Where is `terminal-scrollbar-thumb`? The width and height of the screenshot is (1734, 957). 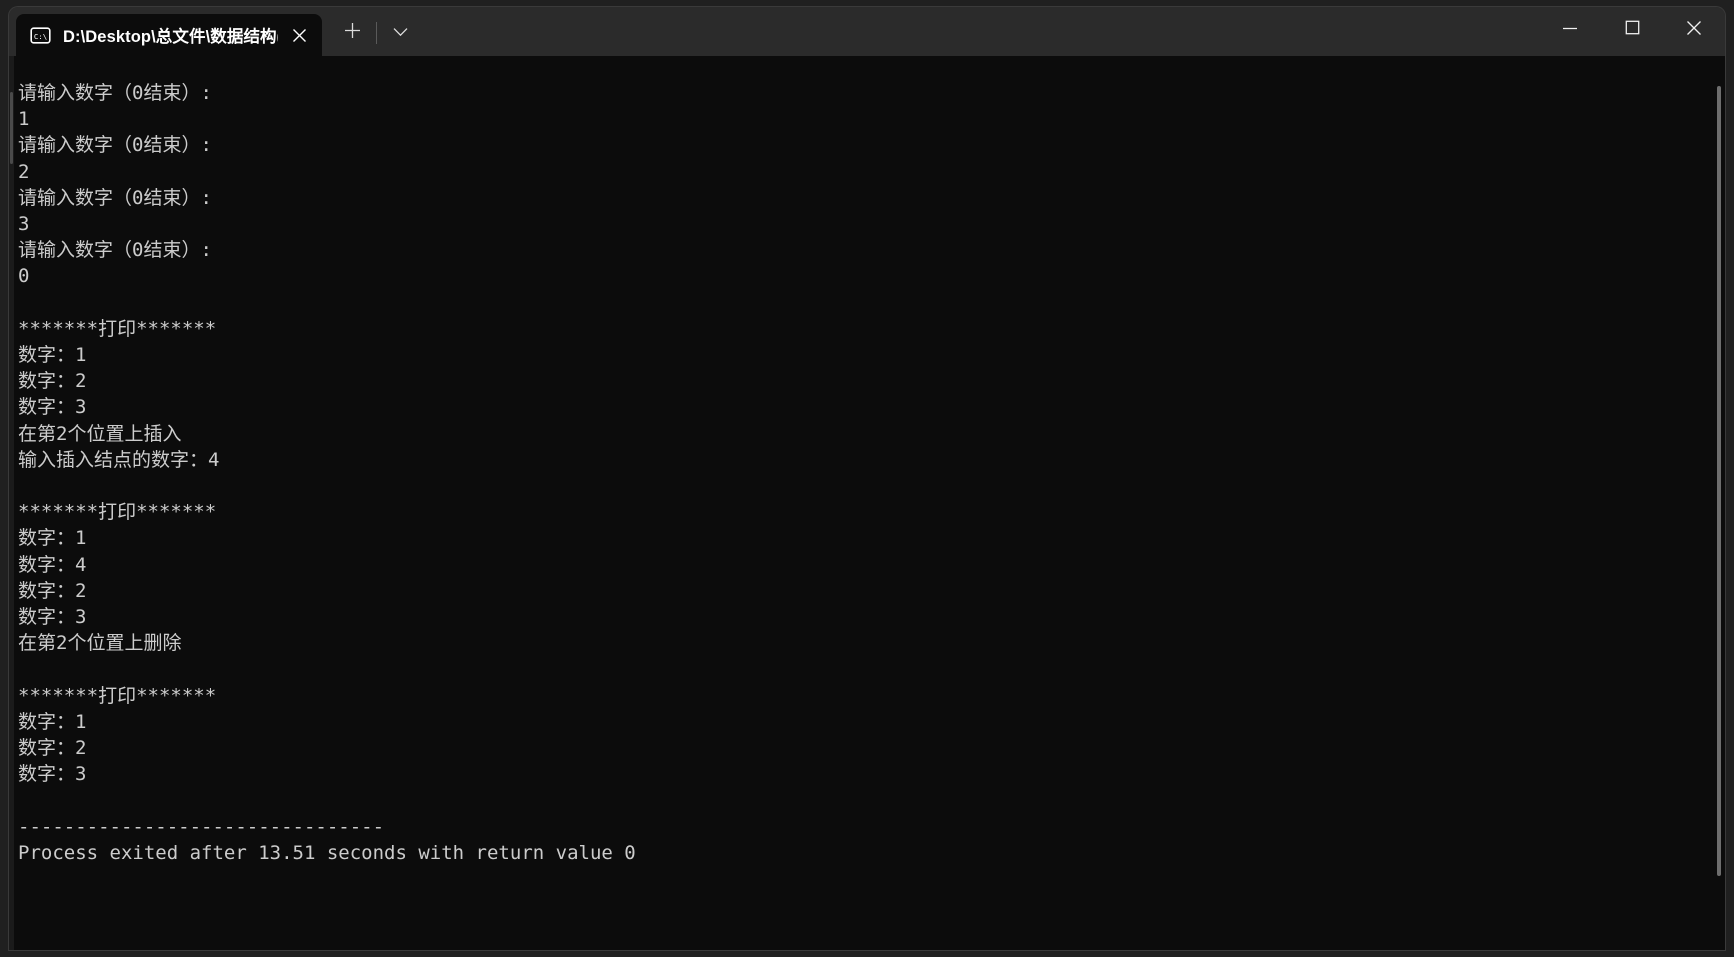 terminal-scrollbar-thumb is located at coordinates (1719, 481).